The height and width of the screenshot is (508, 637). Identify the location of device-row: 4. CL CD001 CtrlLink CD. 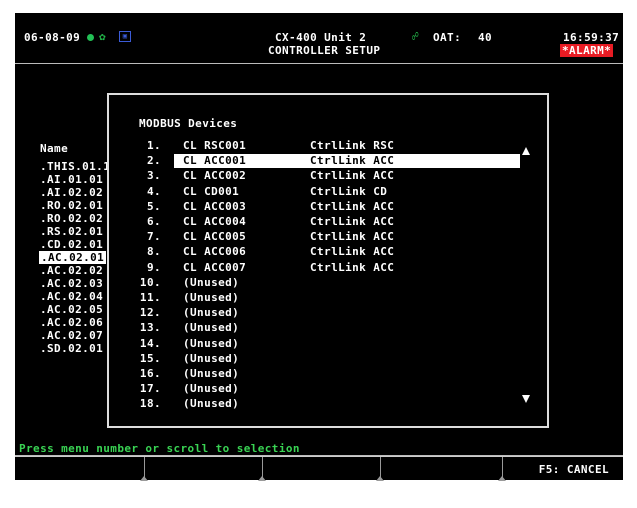
(314, 192).